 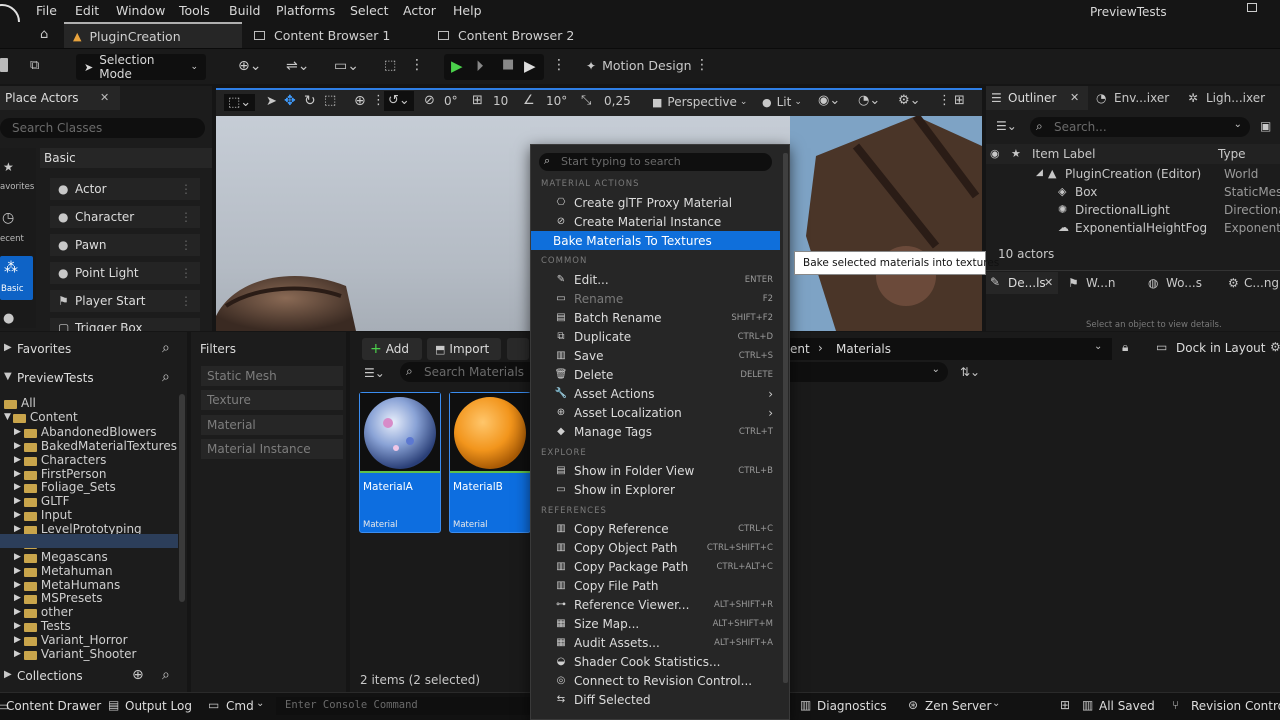 What do you see at coordinates (50, 676) in the screenshot?
I see `collections-header: Collections` at bounding box center [50, 676].